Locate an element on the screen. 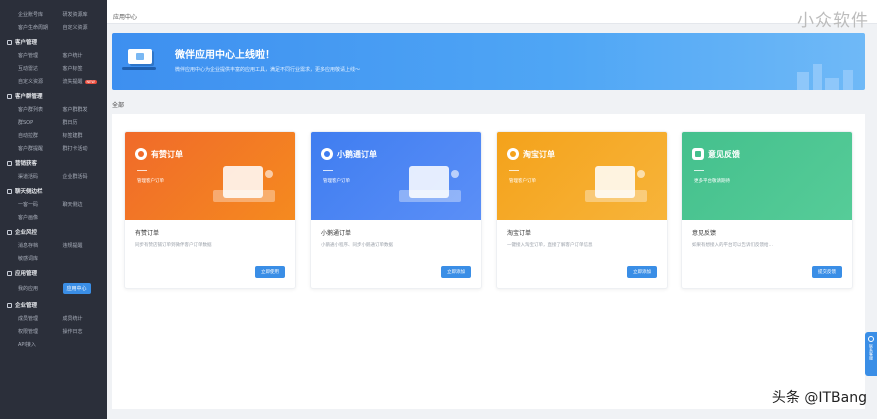 The width and height of the screenshot is (877, 419). card-hero: 意见反馈 更多平台敬请期待 is located at coordinates (767, 176).